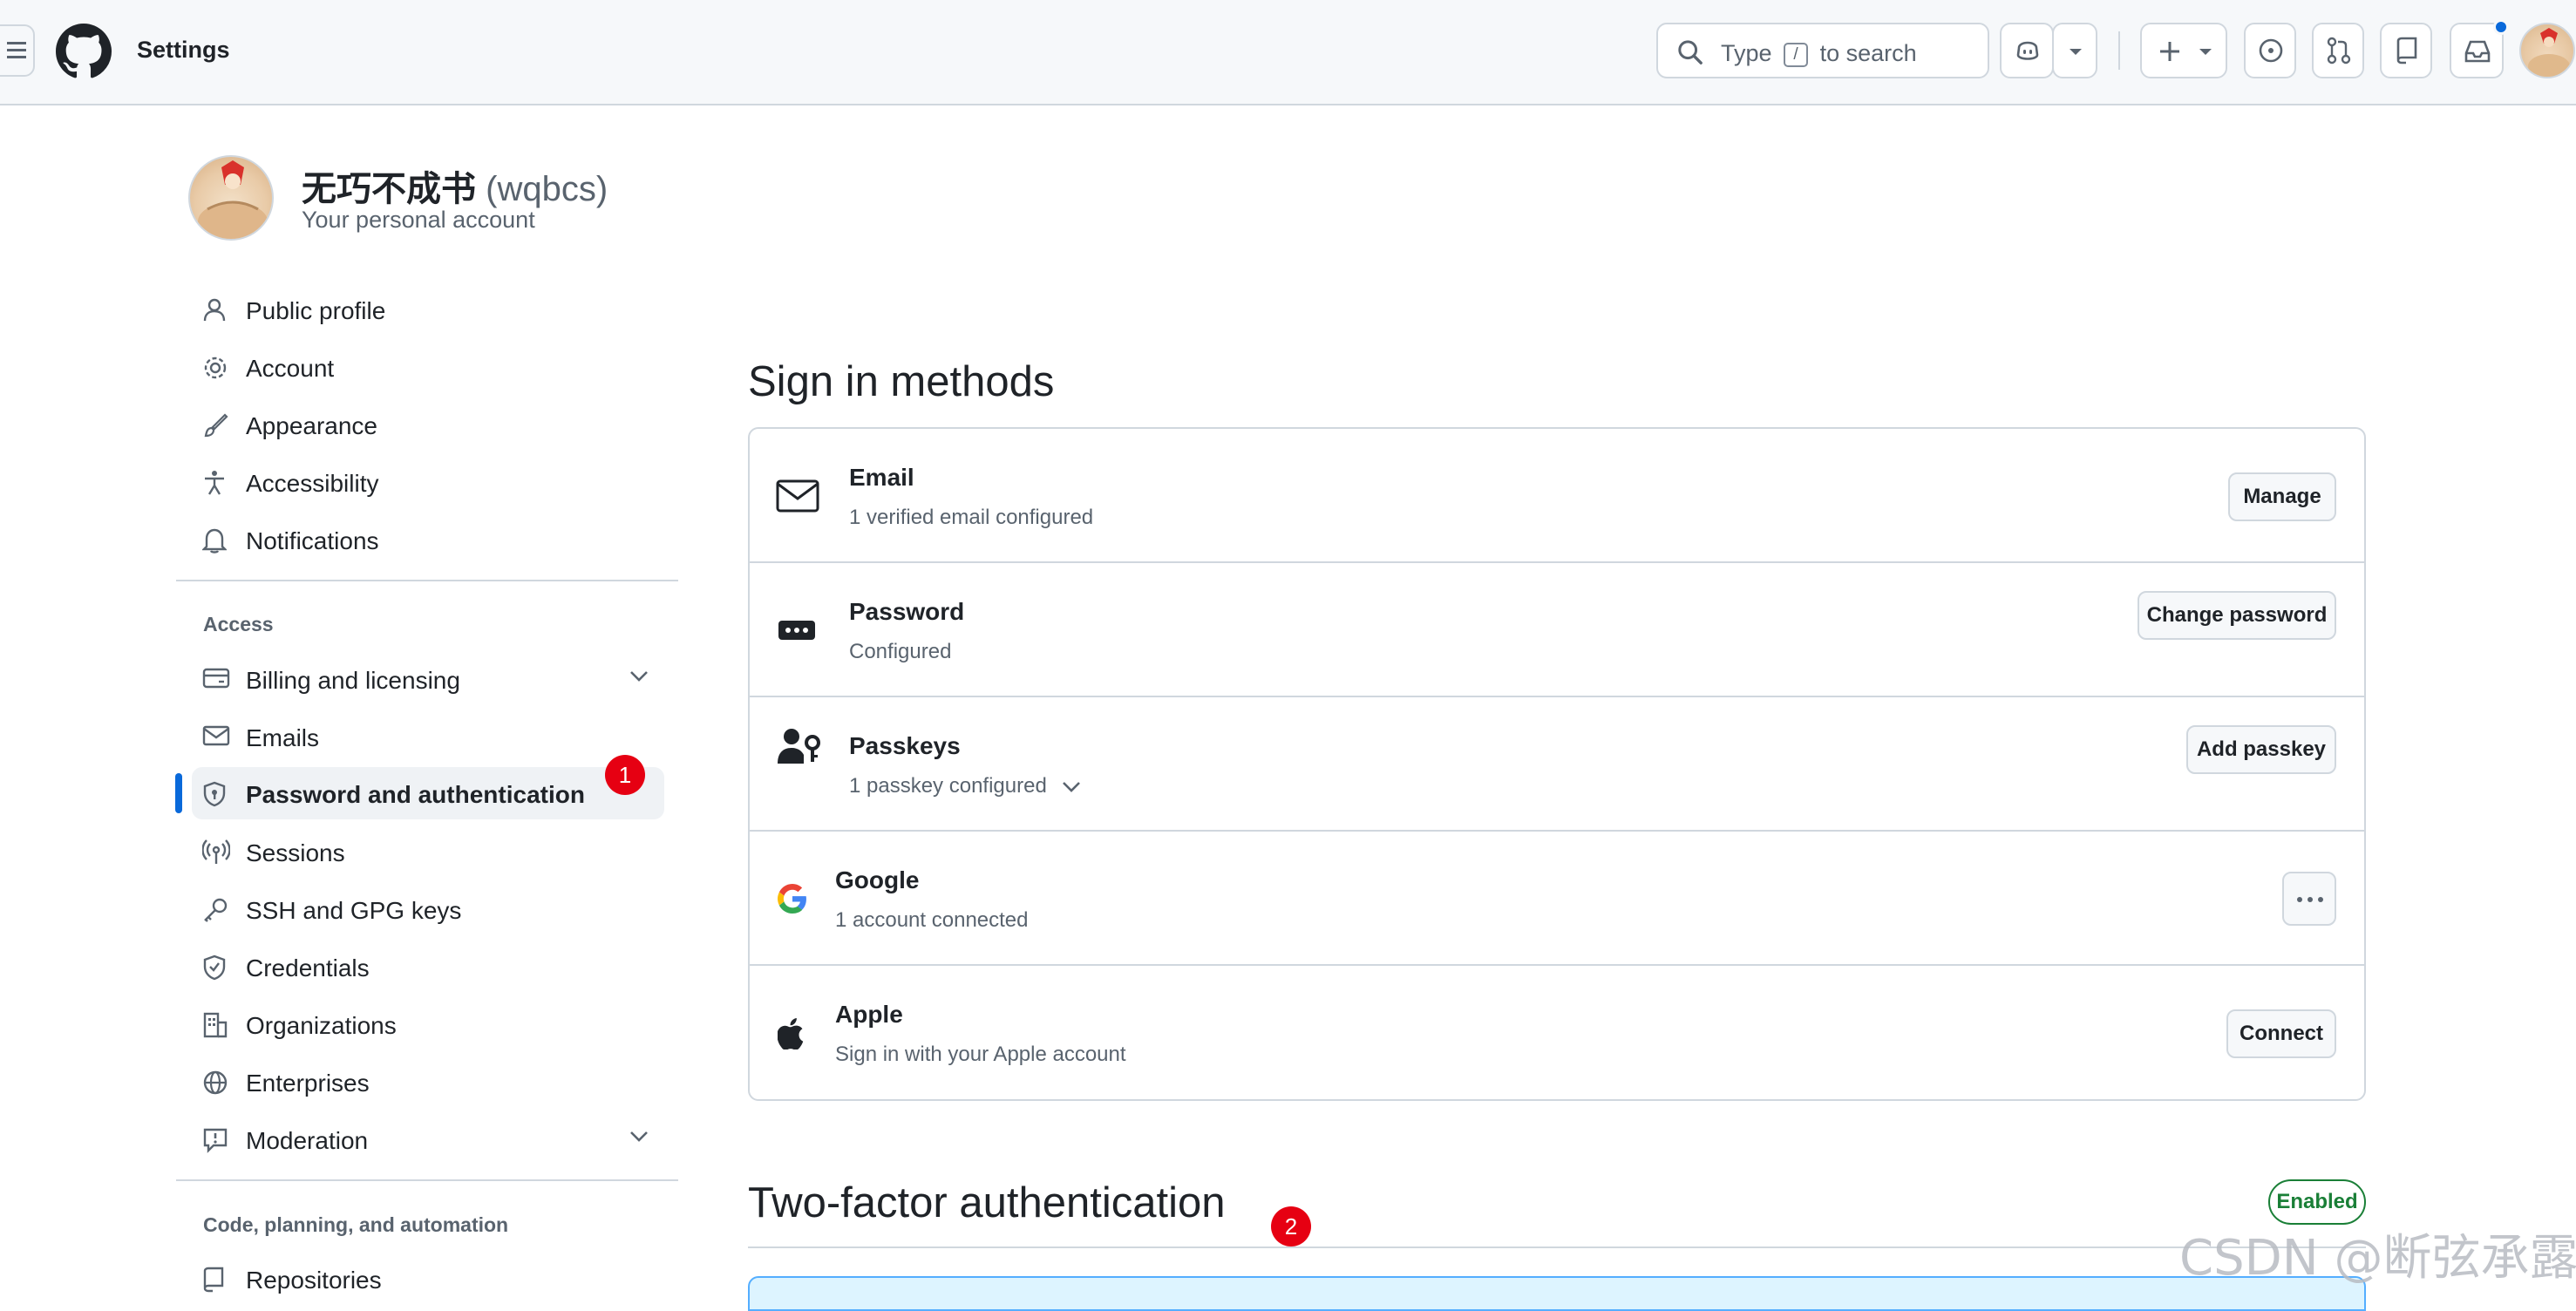 The width and height of the screenshot is (2576, 1311). I want to click on sidebar-item-credentials: Credentials, so click(428, 967).